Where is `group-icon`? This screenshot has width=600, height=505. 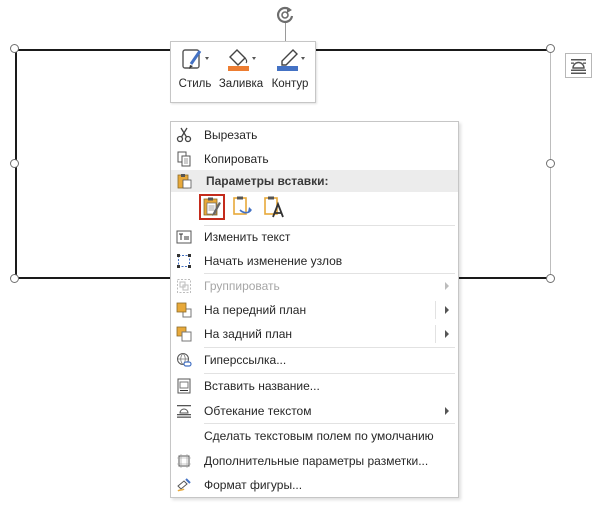 group-icon is located at coordinates (184, 286).